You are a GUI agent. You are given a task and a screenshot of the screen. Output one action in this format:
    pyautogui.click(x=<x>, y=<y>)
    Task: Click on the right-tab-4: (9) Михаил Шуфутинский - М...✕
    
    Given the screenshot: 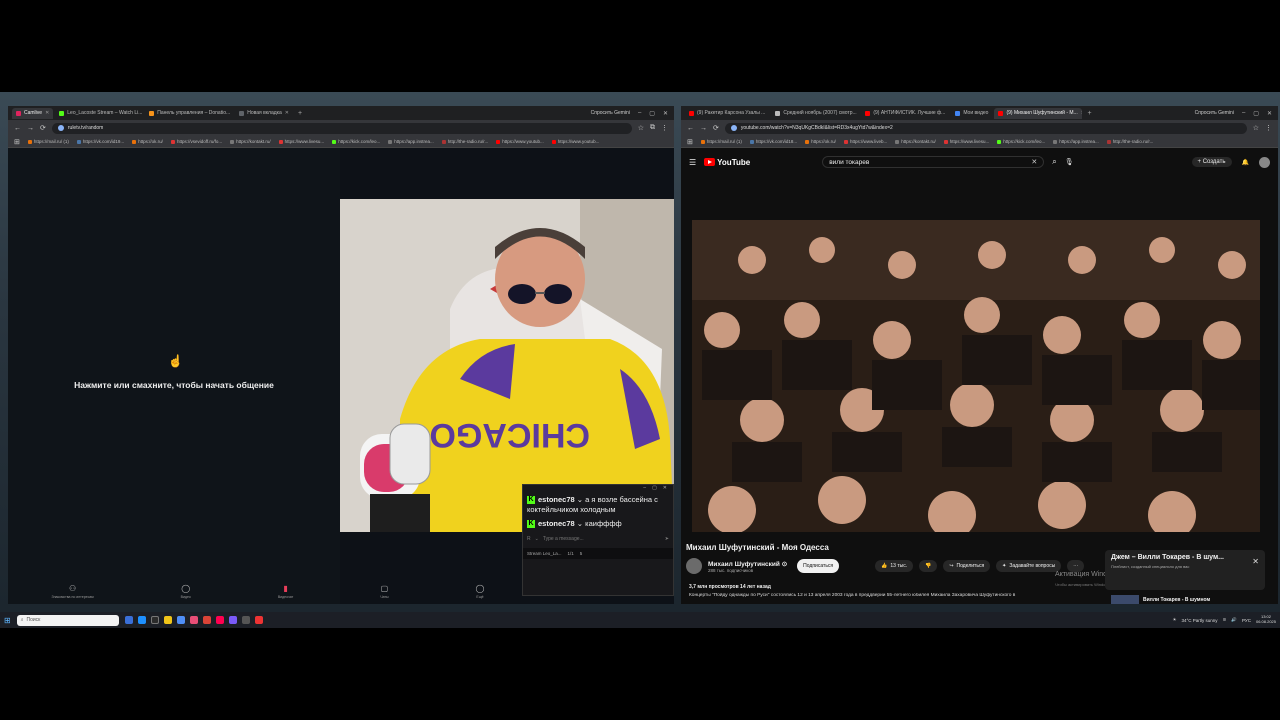 What is the action you would take?
    pyautogui.click(x=1038, y=113)
    